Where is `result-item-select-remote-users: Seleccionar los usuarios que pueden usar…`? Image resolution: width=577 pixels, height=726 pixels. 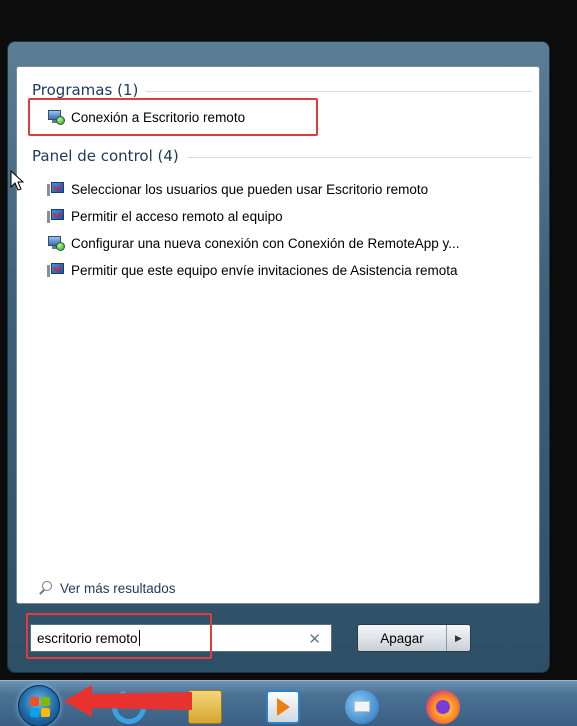 result-item-select-remote-users: Seleccionar los usuarios que pueden usar… is located at coordinates (237, 189).